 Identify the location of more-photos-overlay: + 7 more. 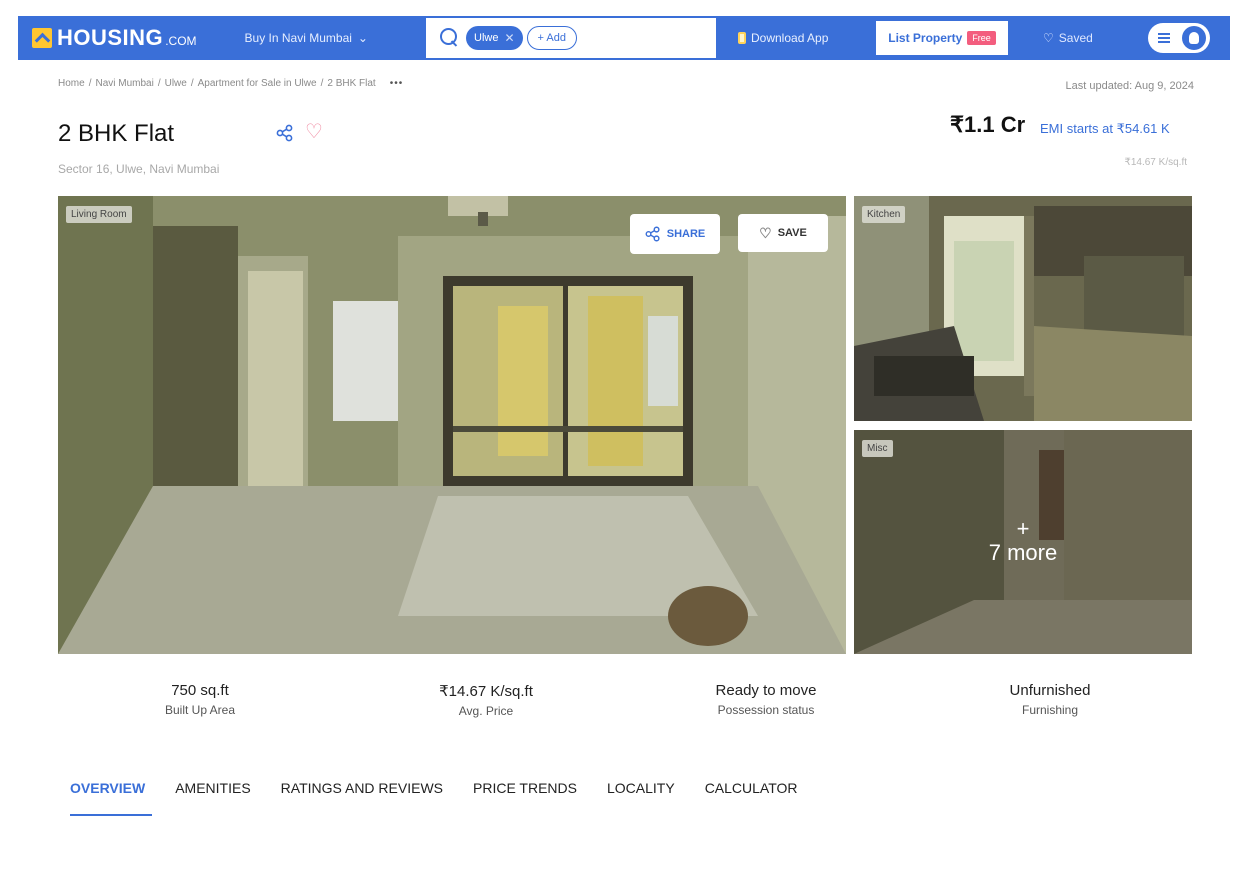
(1023, 542).